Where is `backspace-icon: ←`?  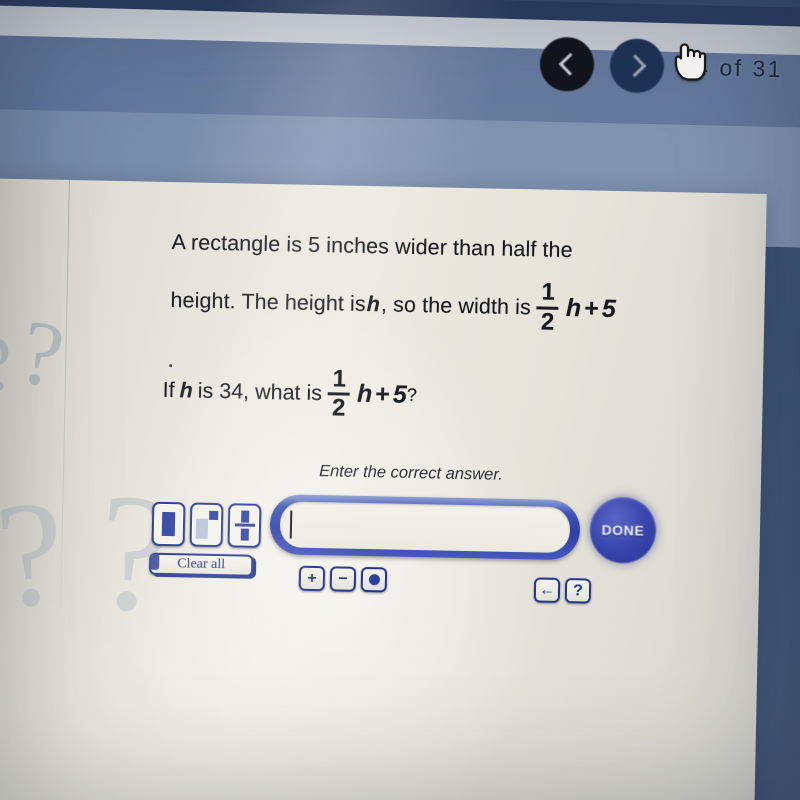
backspace-icon: ← is located at coordinates (547, 590).